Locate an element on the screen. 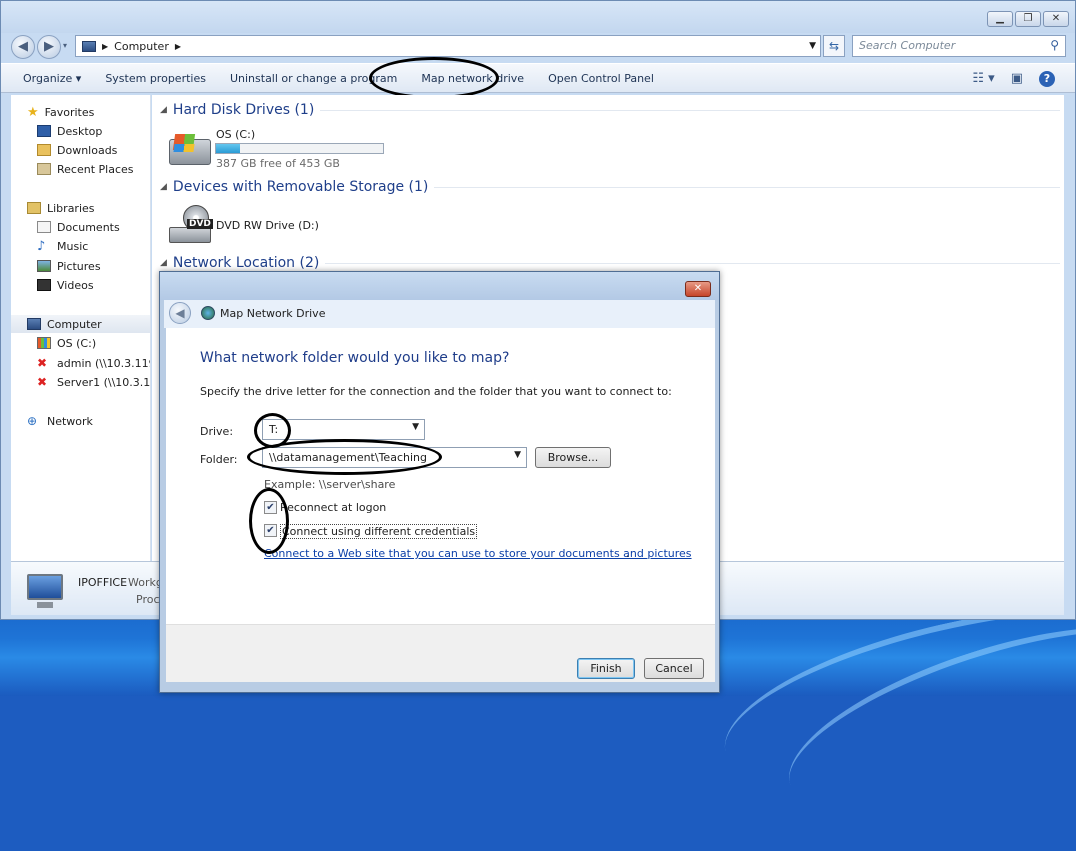 The width and height of the screenshot is (1076, 851). computer-large-icon is located at coordinates (45, 587).